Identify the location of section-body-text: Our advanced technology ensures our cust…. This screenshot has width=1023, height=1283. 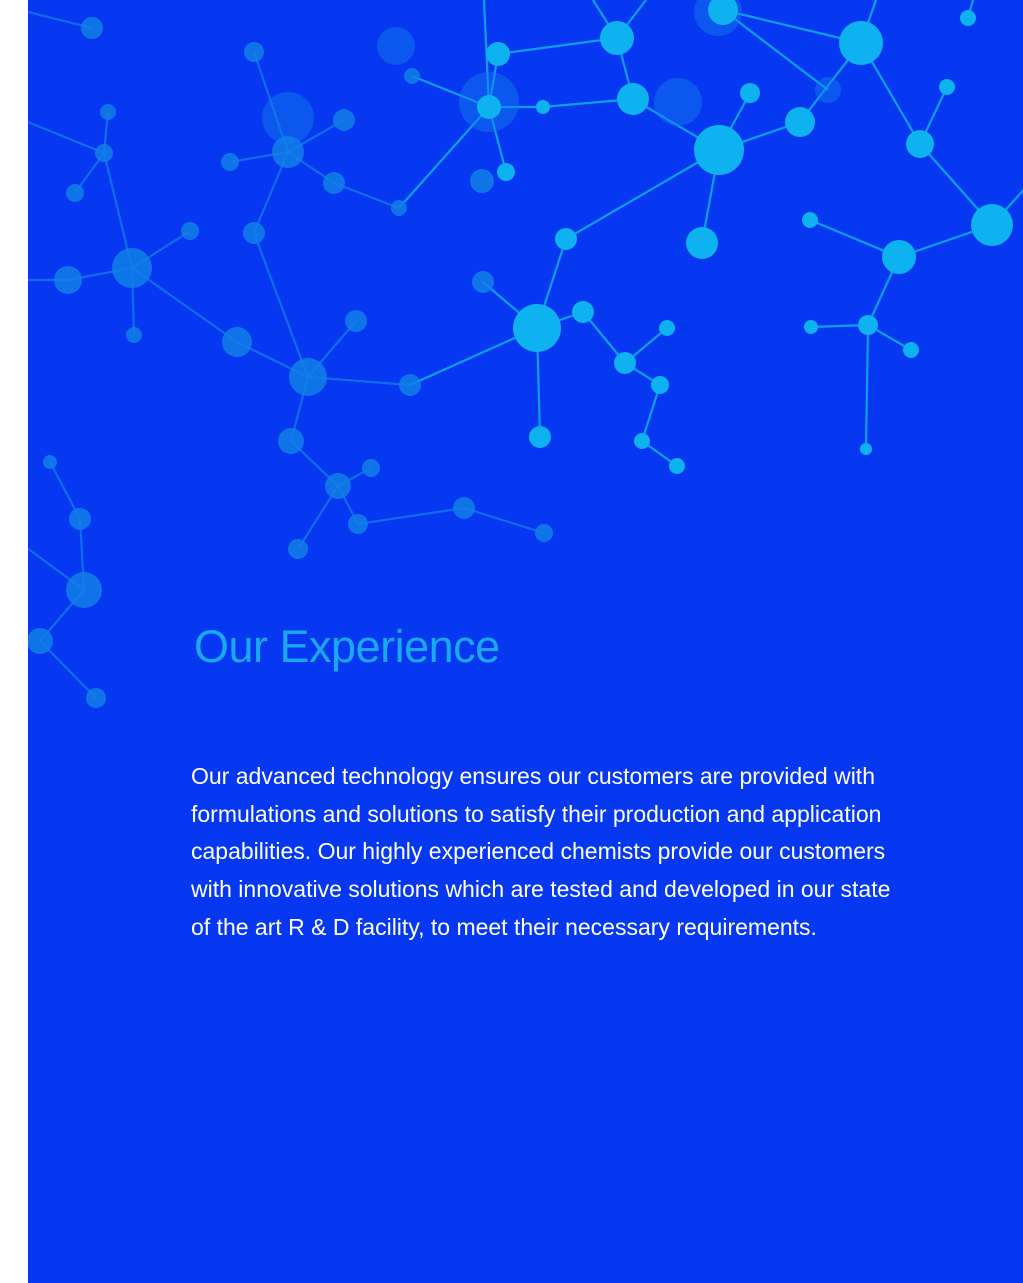
(541, 851).